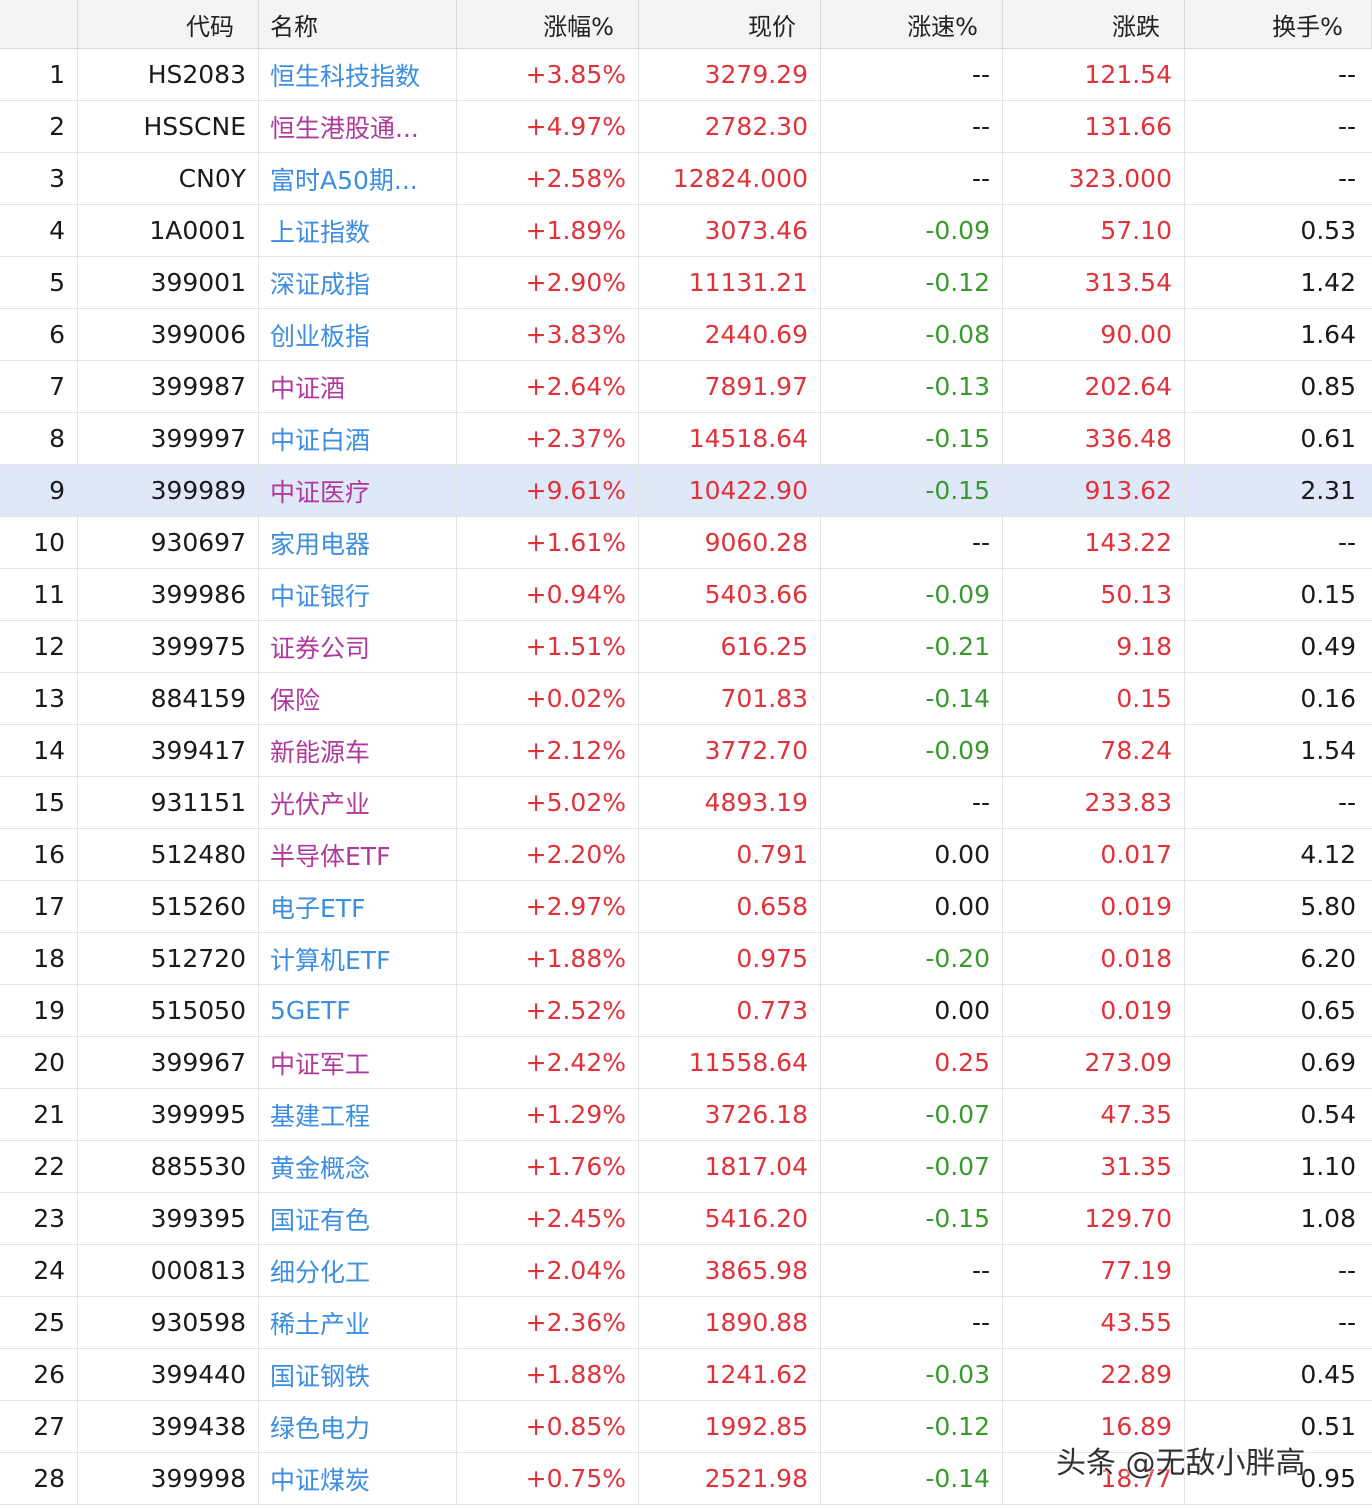  Describe the element at coordinates (686, 1271) in the screenshot. I see `table-row: 24 000813 细分化工 +2.04% 3865.98 -- 77.19 --` at that location.